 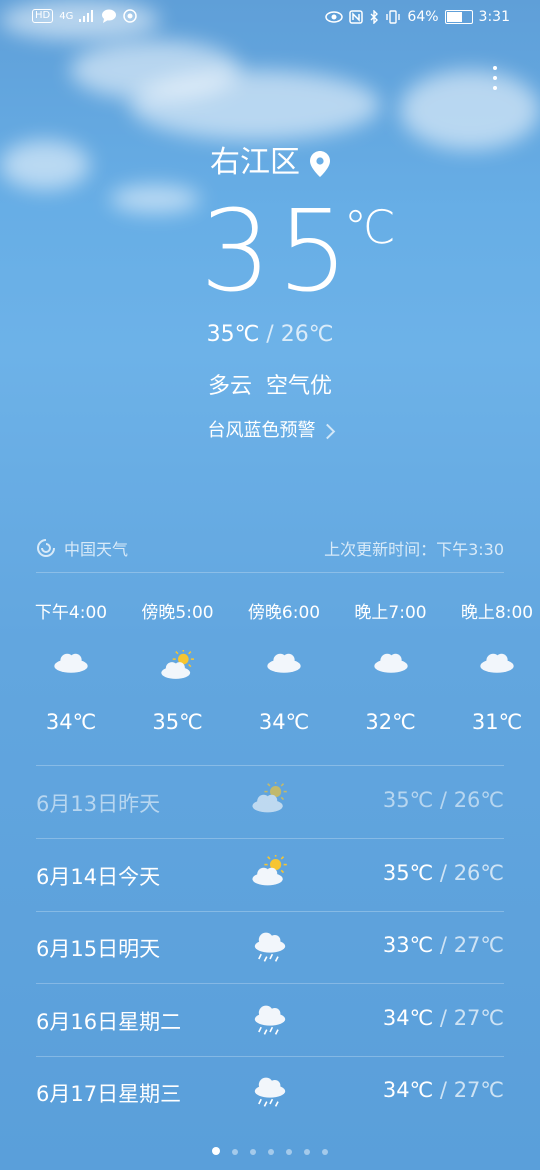 What do you see at coordinates (229, 386) in the screenshot?
I see `weather-condition: 多云` at bounding box center [229, 386].